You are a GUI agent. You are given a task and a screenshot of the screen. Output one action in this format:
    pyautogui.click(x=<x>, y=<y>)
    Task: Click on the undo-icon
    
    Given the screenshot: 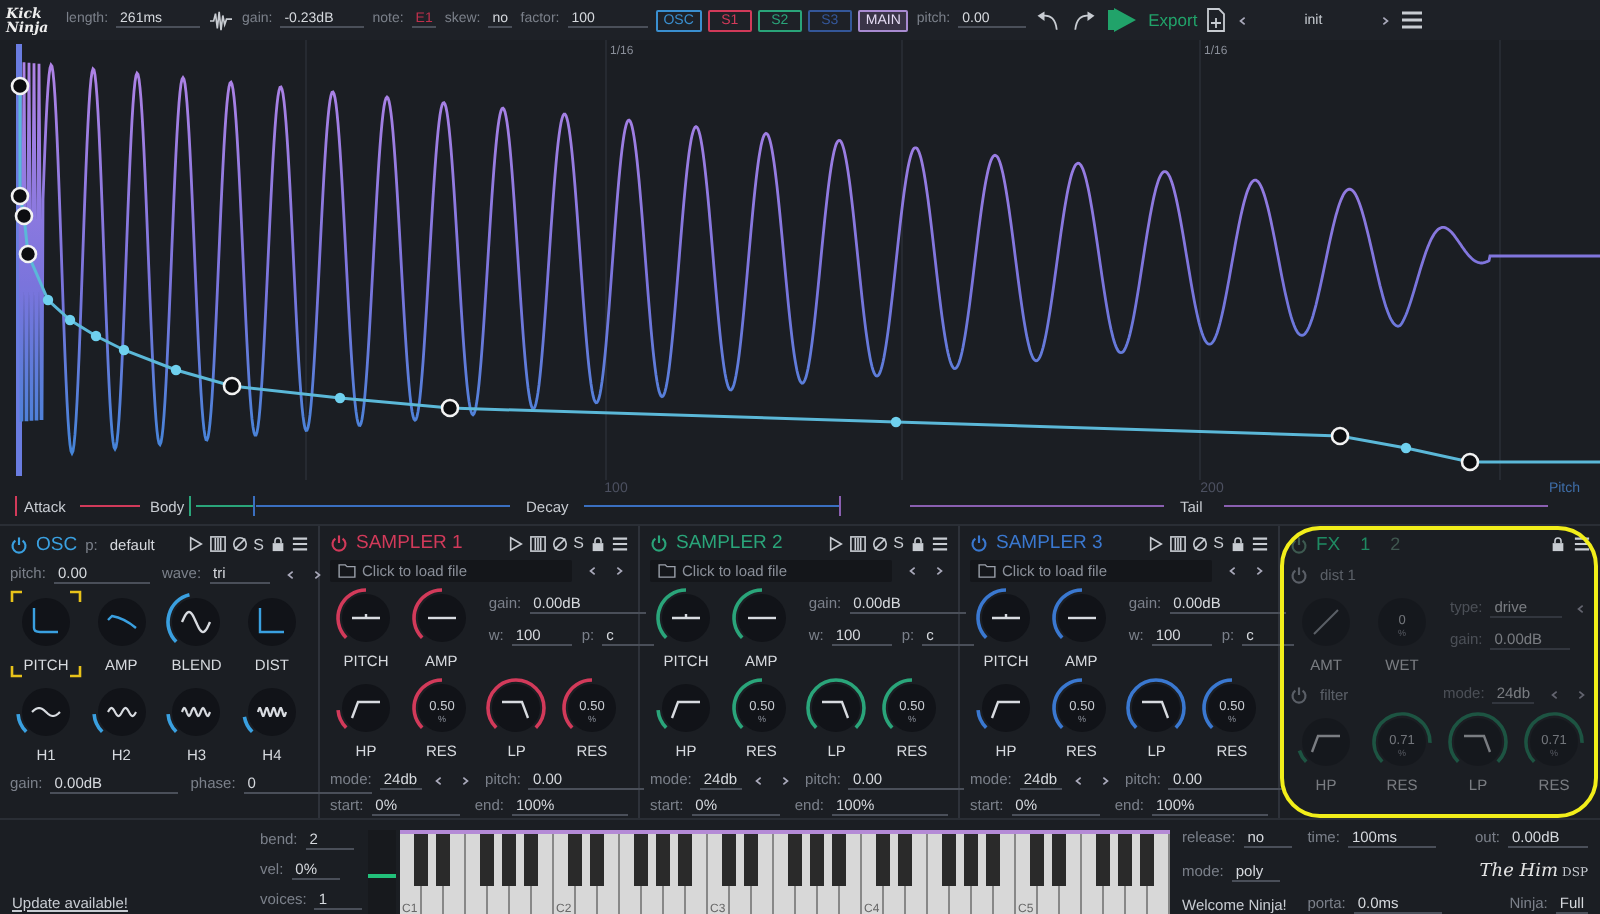 What is the action you would take?
    pyautogui.click(x=1048, y=20)
    